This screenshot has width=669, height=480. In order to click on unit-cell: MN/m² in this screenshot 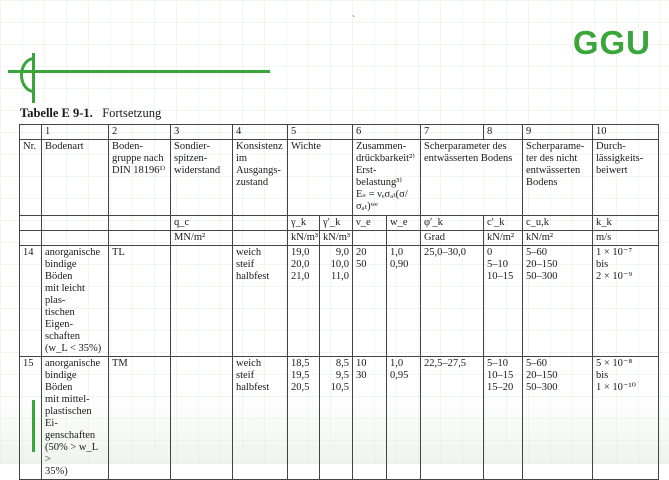, I will do `click(201, 238)`.